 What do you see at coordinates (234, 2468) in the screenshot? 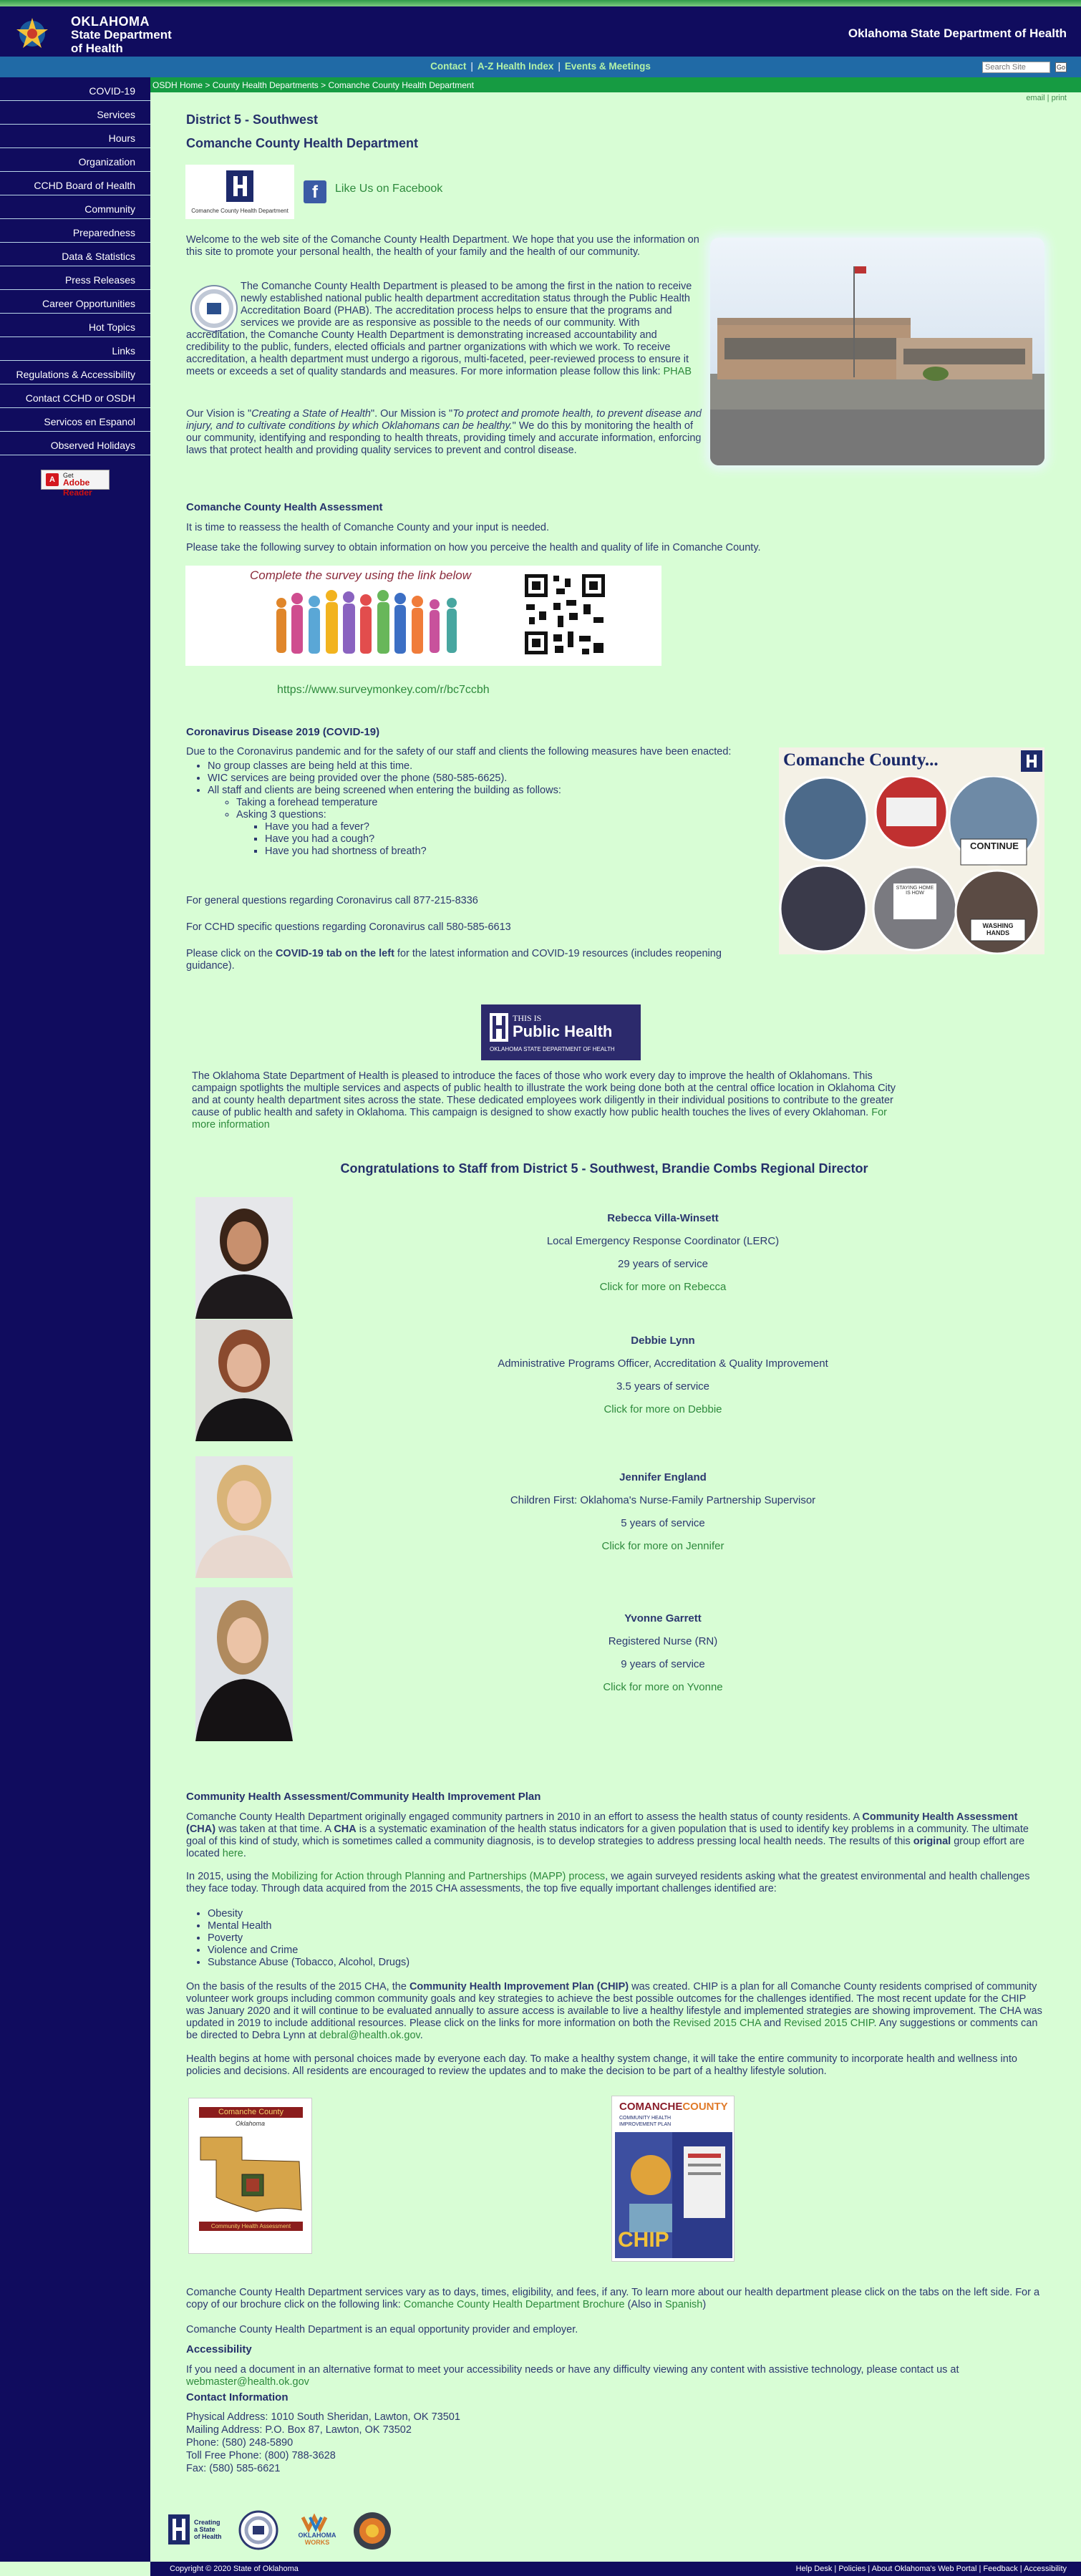
I see `contact-fax: Fax: (580) 585-6621` at bounding box center [234, 2468].